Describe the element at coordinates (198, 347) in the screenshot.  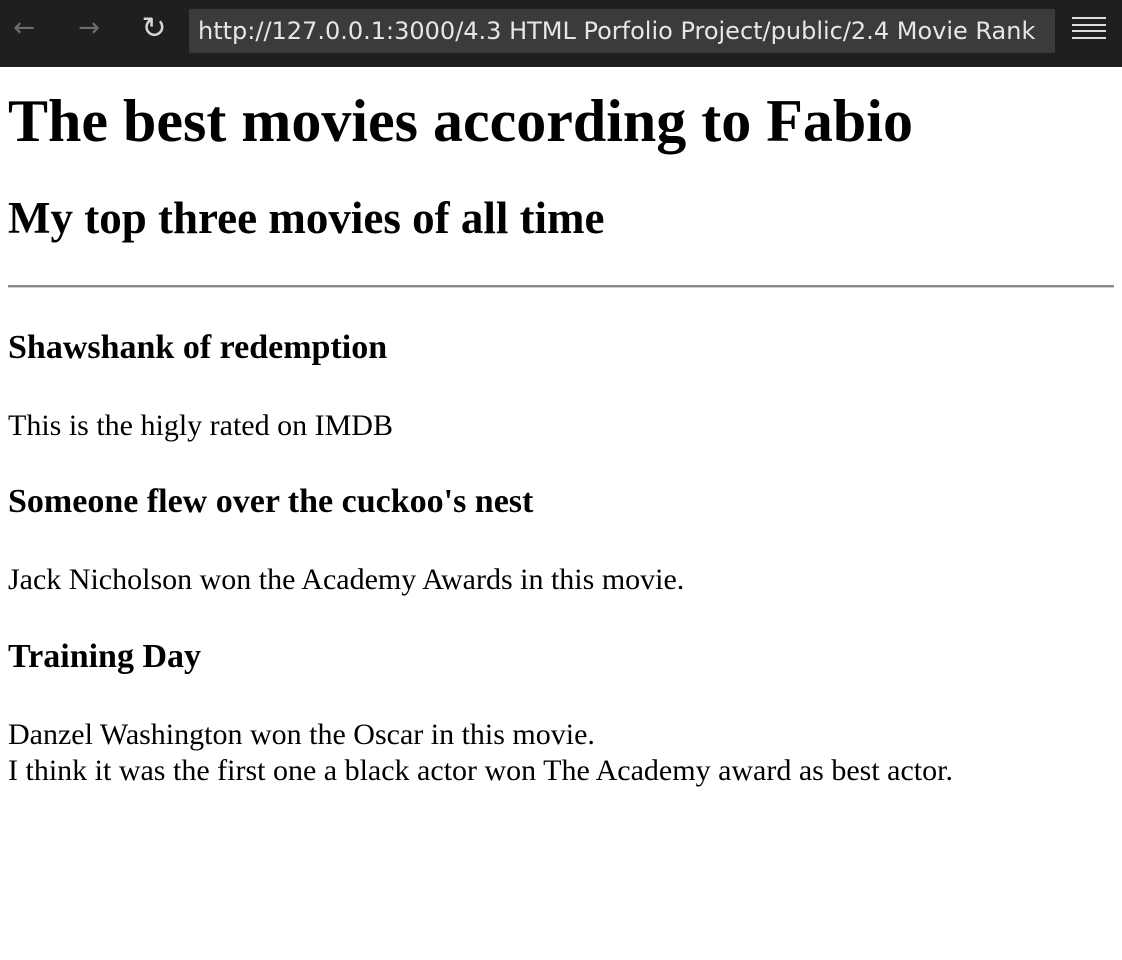
I see `movie-title: Shawshank of redemption` at that location.